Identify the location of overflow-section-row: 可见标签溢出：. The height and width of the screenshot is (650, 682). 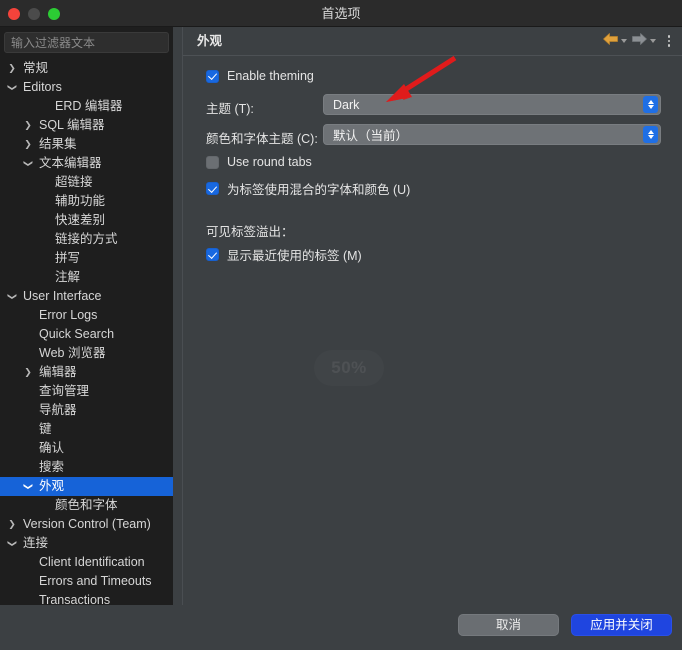
(250, 230).